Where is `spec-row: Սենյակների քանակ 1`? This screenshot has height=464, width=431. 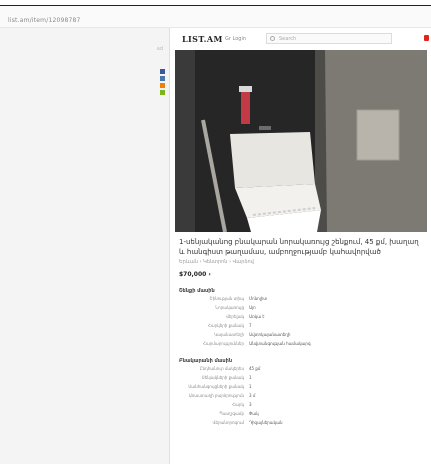
spec-row: Սենյակների քանակ 1 is located at coordinates (299, 377).